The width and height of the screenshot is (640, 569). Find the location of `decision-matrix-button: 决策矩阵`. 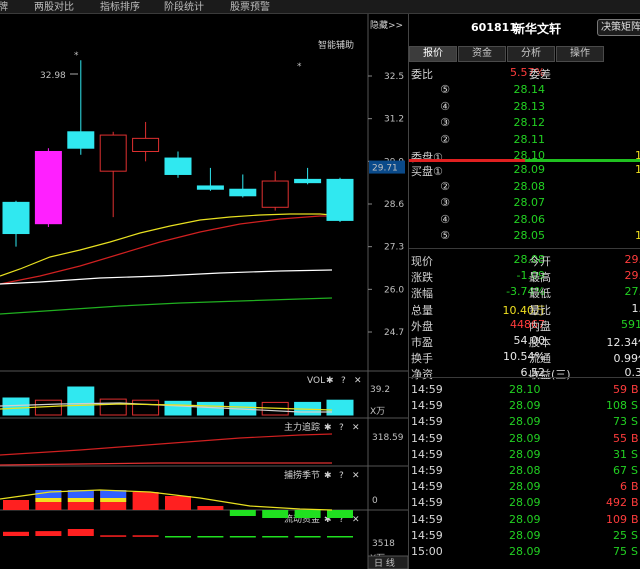

decision-matrix-button: 决策矩阵 is located at coordinates (618, 27).